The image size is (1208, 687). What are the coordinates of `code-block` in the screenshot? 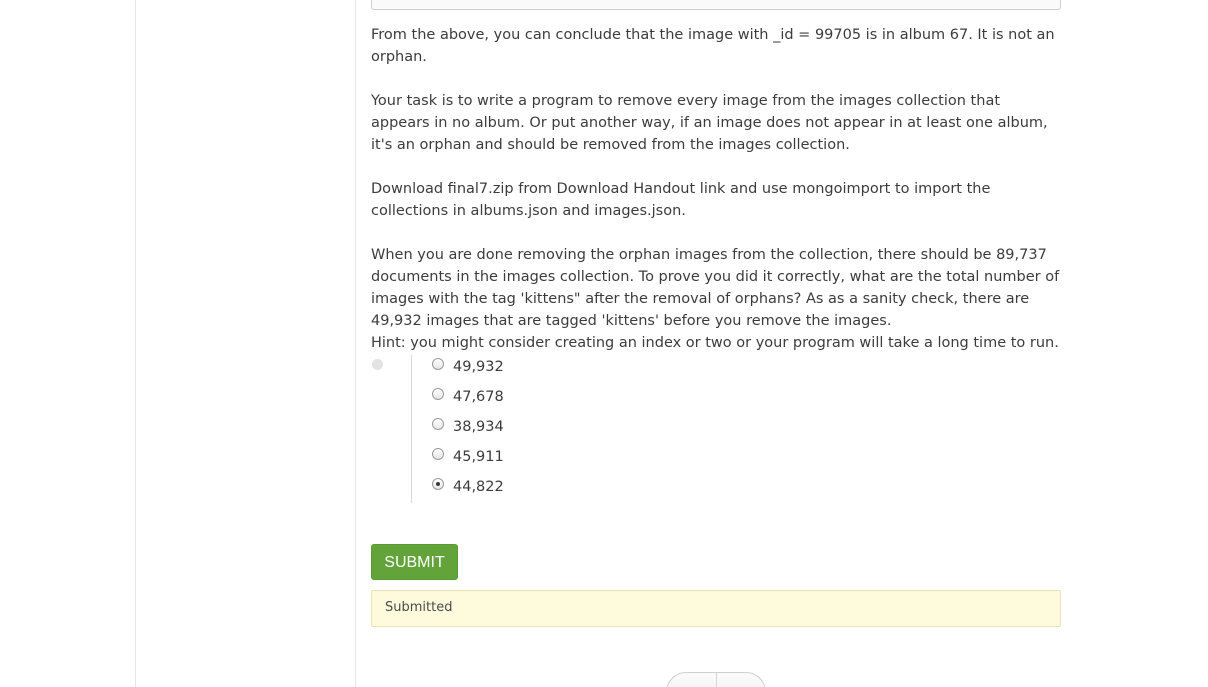 It's located at (716, 5).